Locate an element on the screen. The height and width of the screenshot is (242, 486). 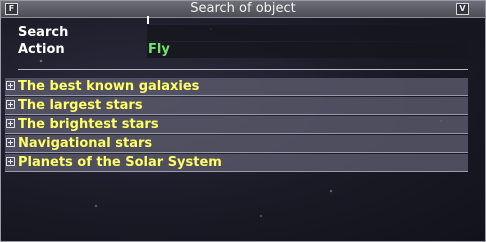
action-selector: Fly is located at coordinates (307, 50).